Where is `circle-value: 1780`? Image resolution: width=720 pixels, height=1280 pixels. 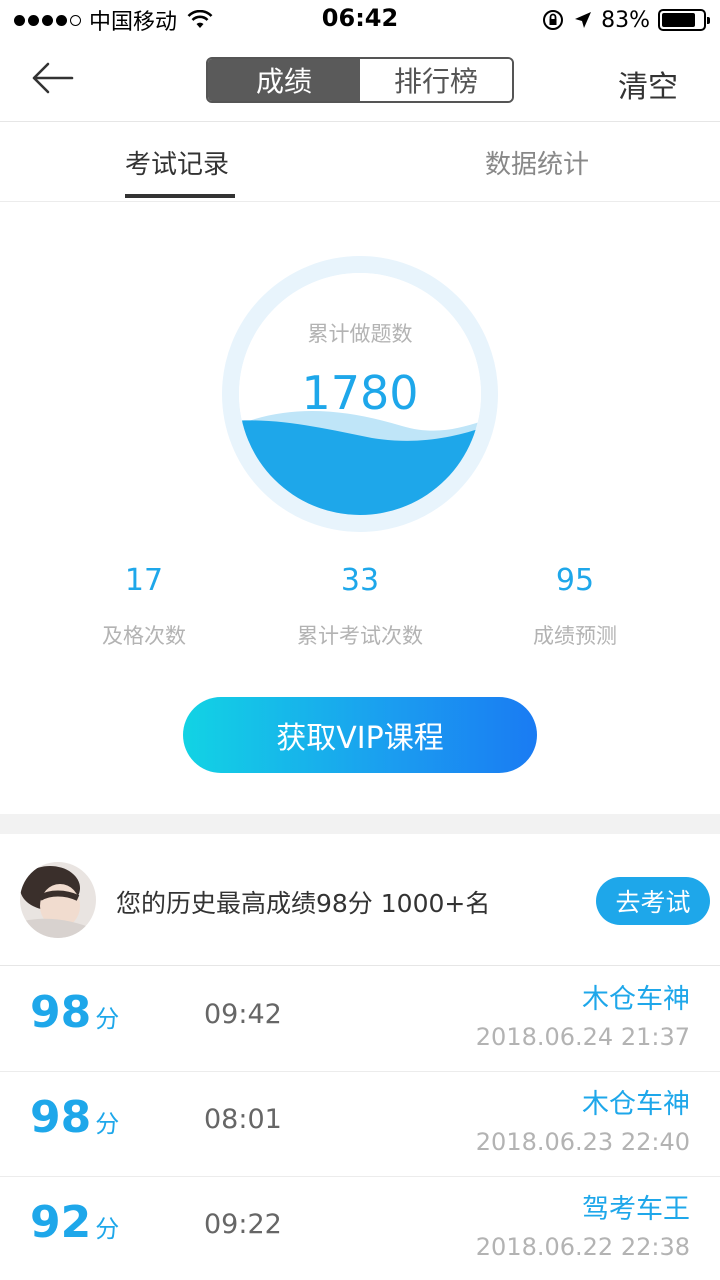 circle-value: 1780 is located at coordinates (360, 393).